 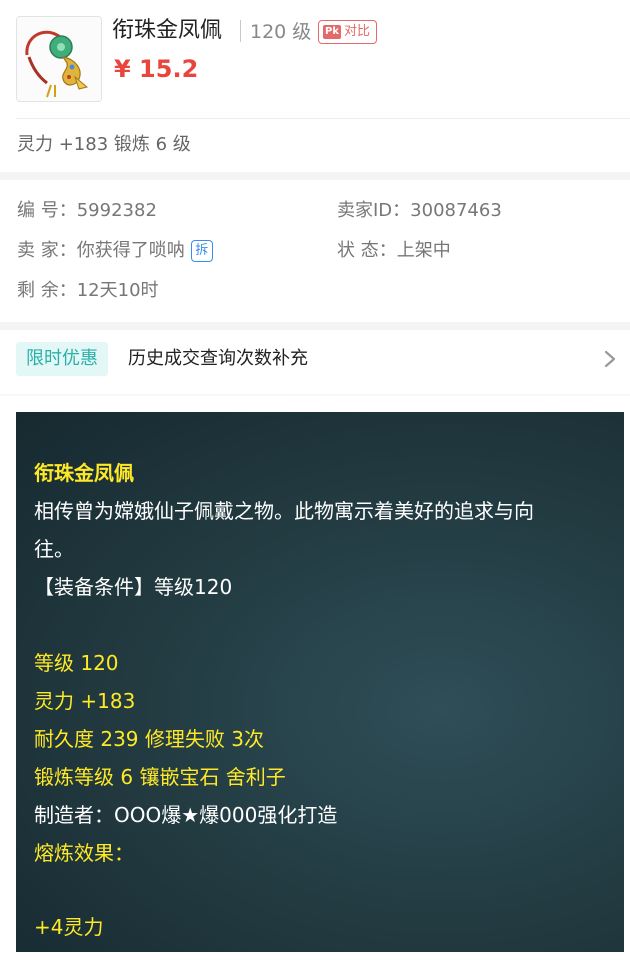 What do you see at coordinates (47, 250) in the screenshot?
I see `seller-label: 卖 家：` at bounding box center [47, 250].